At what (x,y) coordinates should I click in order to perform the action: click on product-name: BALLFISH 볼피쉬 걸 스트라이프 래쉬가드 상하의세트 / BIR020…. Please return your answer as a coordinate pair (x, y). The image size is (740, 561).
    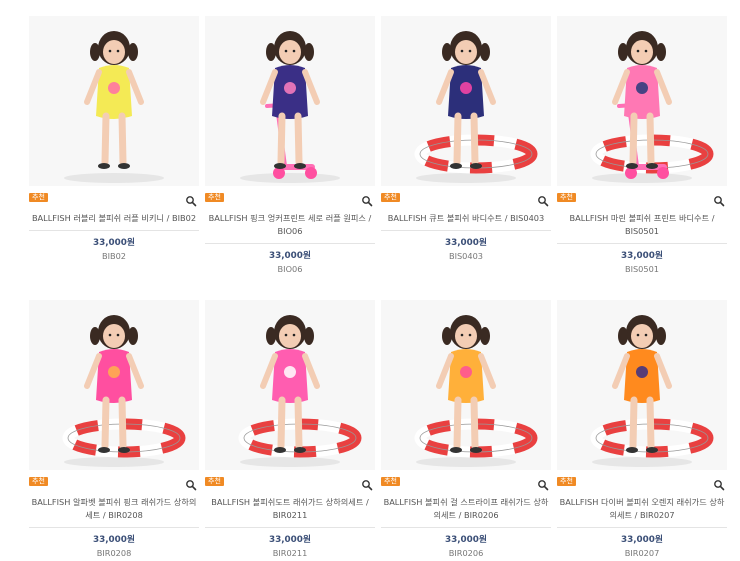
    Looking at the image, I should click on (466, 510).